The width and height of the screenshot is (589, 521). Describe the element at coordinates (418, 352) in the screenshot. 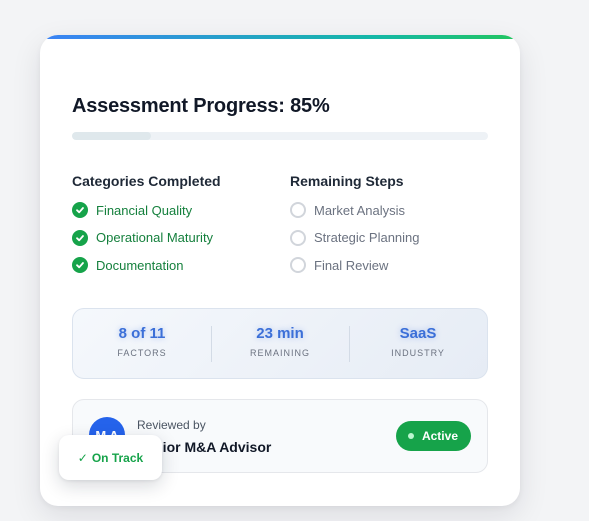

I see `stat-label: INDUSTRY` at that location.